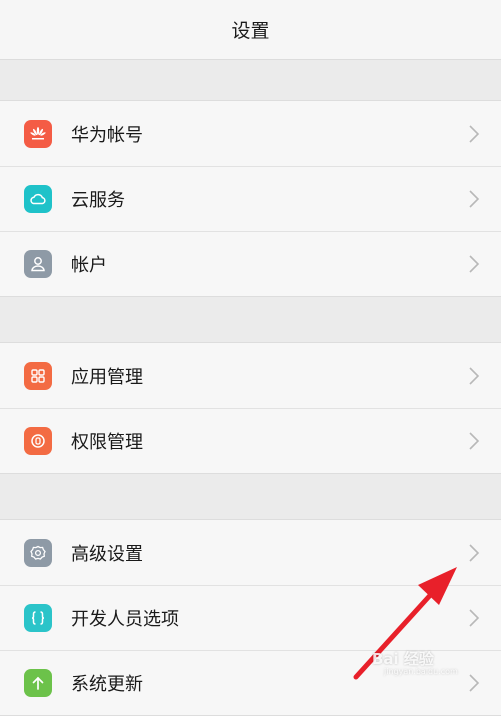 This screenshot has height=716, width=501. Describe the element at coordinates (250, 552) in the screenshot. I see `settings-item-advanced-settings: 高级设置` at that location.